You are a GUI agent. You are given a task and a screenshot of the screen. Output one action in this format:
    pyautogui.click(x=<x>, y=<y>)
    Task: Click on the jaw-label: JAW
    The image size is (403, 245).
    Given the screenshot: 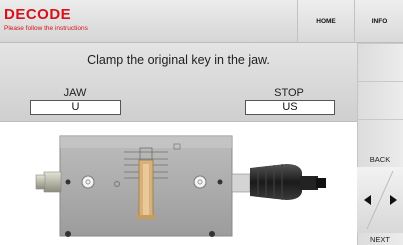 What is the action you would take?
    pyautogui.click(x=75, y=93)
    